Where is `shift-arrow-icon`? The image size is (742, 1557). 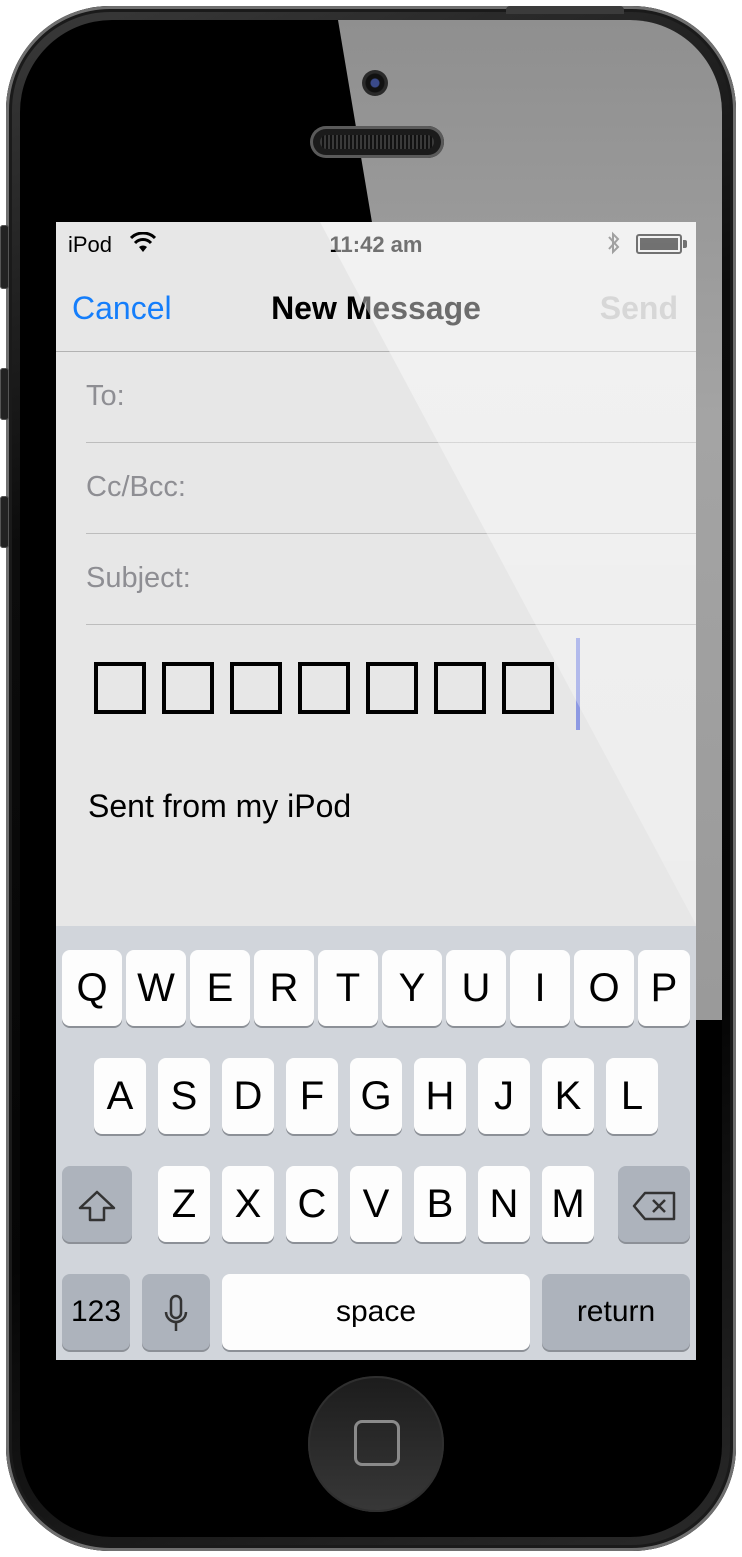
shift-arrow-icon is located at coordinates (97, 1206).